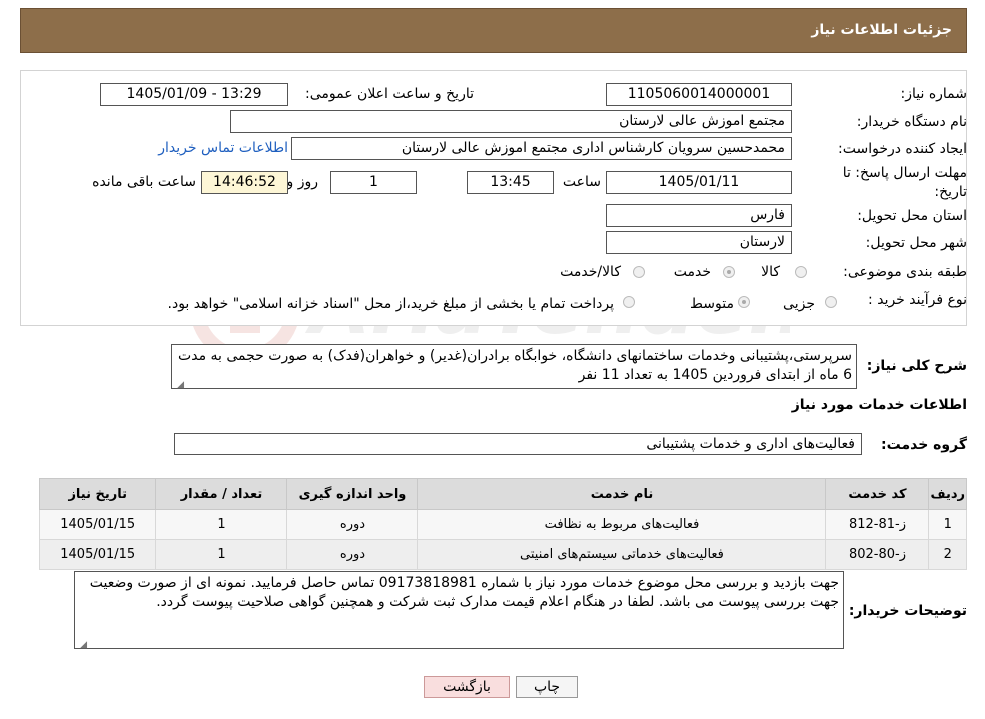 The width and height of the screenshot is (985, 719). What do you see at coordinates (244, 182) in the screenshot?
I see `remaining-time-field: 14:46:52` at bounding box center [244, 182].